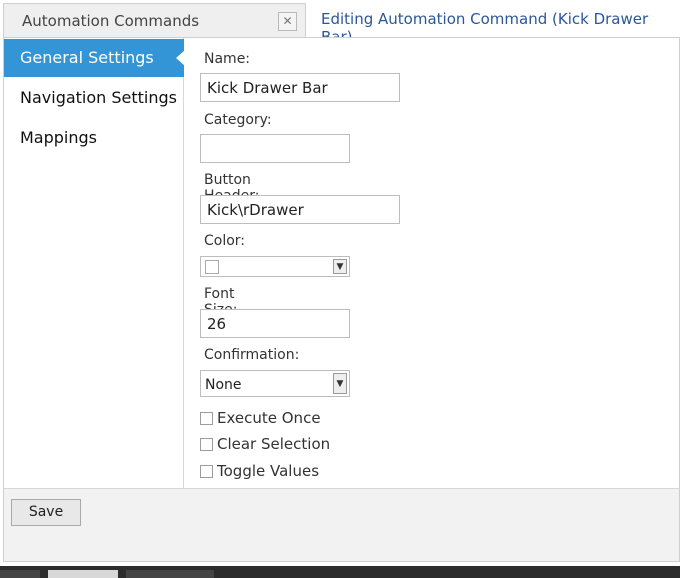 Image resolution: width=680 pixels, height=578 pixels. What do you see at coordinates (238, 120) in the screenshot?
I see `category-label: Category:` at bounding box center [238, 120].